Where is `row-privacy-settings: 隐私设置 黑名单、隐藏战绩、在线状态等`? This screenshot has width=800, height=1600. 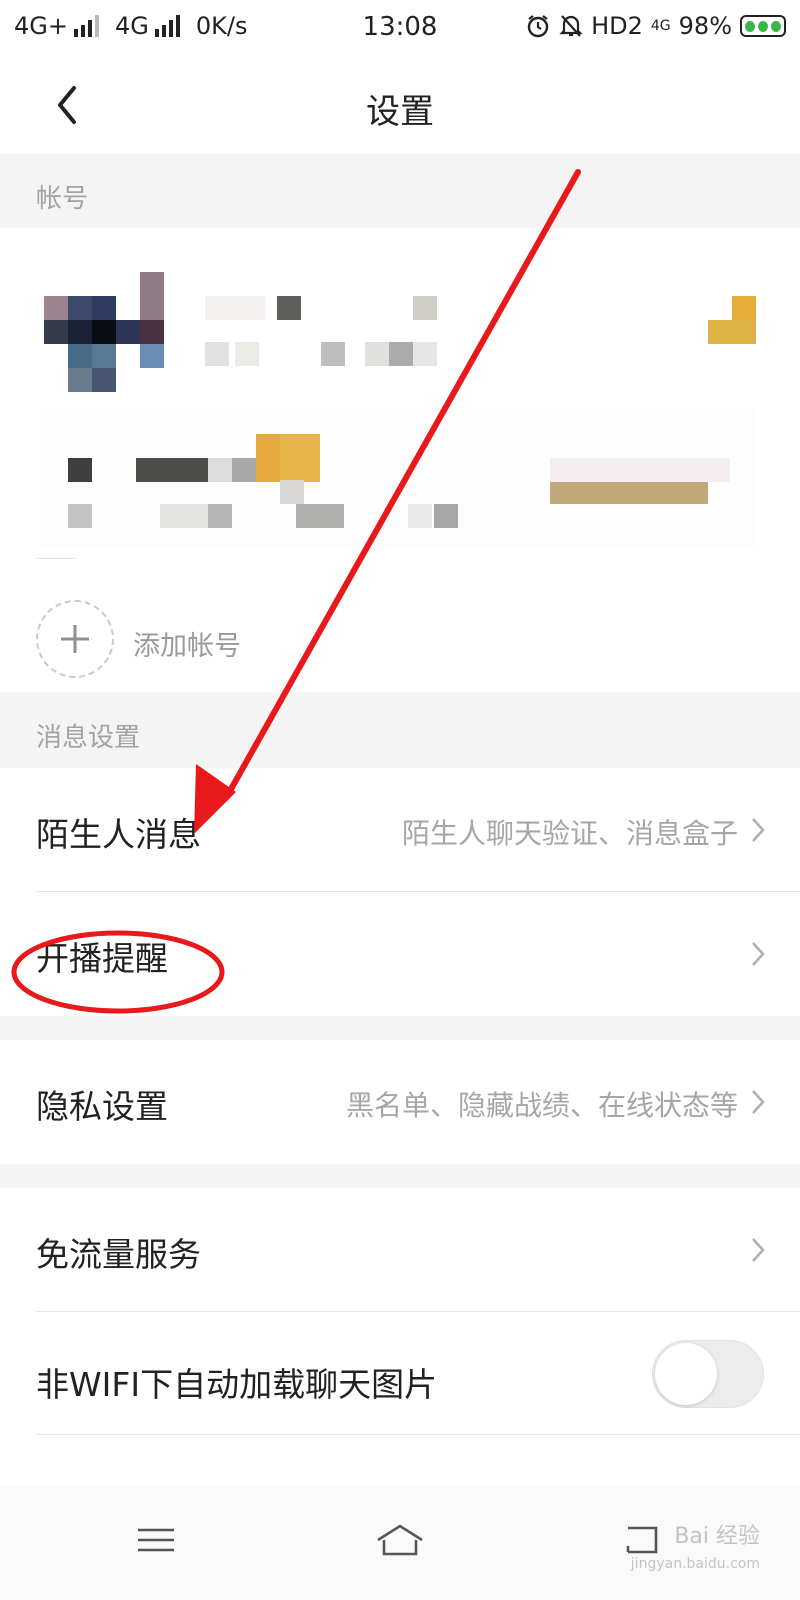 row-privacy-settings: 隐私设置 黑名单、隐藏战绩、在线状态等 is located at coordinates (400, 1102).